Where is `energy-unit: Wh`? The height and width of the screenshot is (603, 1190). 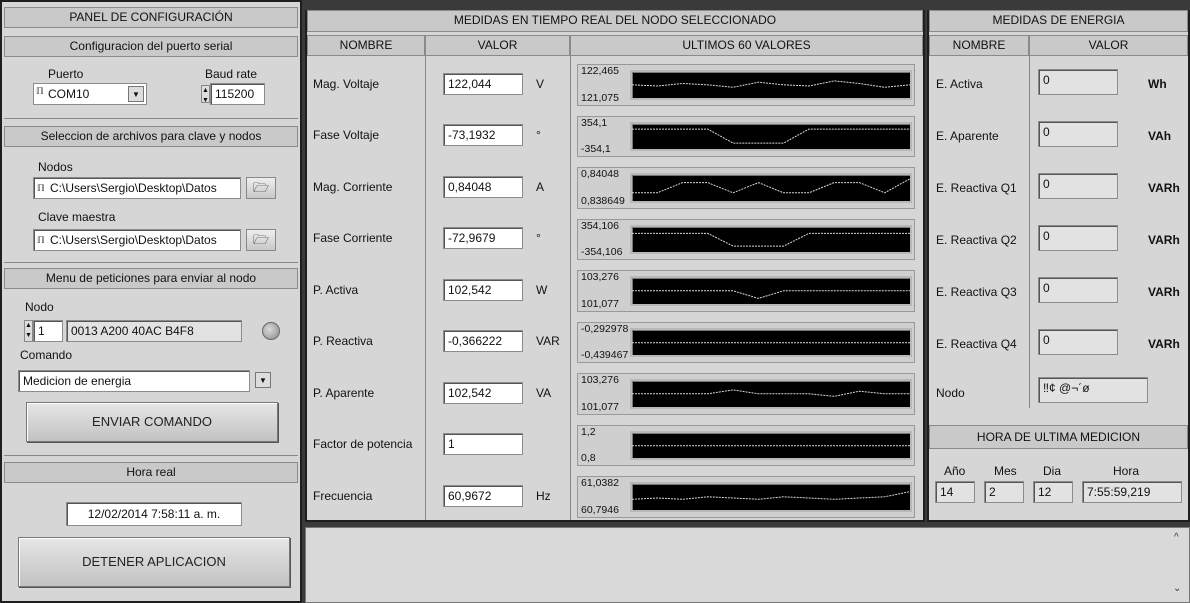
energy-unit: Wh is located at coordinates (1157, 84).